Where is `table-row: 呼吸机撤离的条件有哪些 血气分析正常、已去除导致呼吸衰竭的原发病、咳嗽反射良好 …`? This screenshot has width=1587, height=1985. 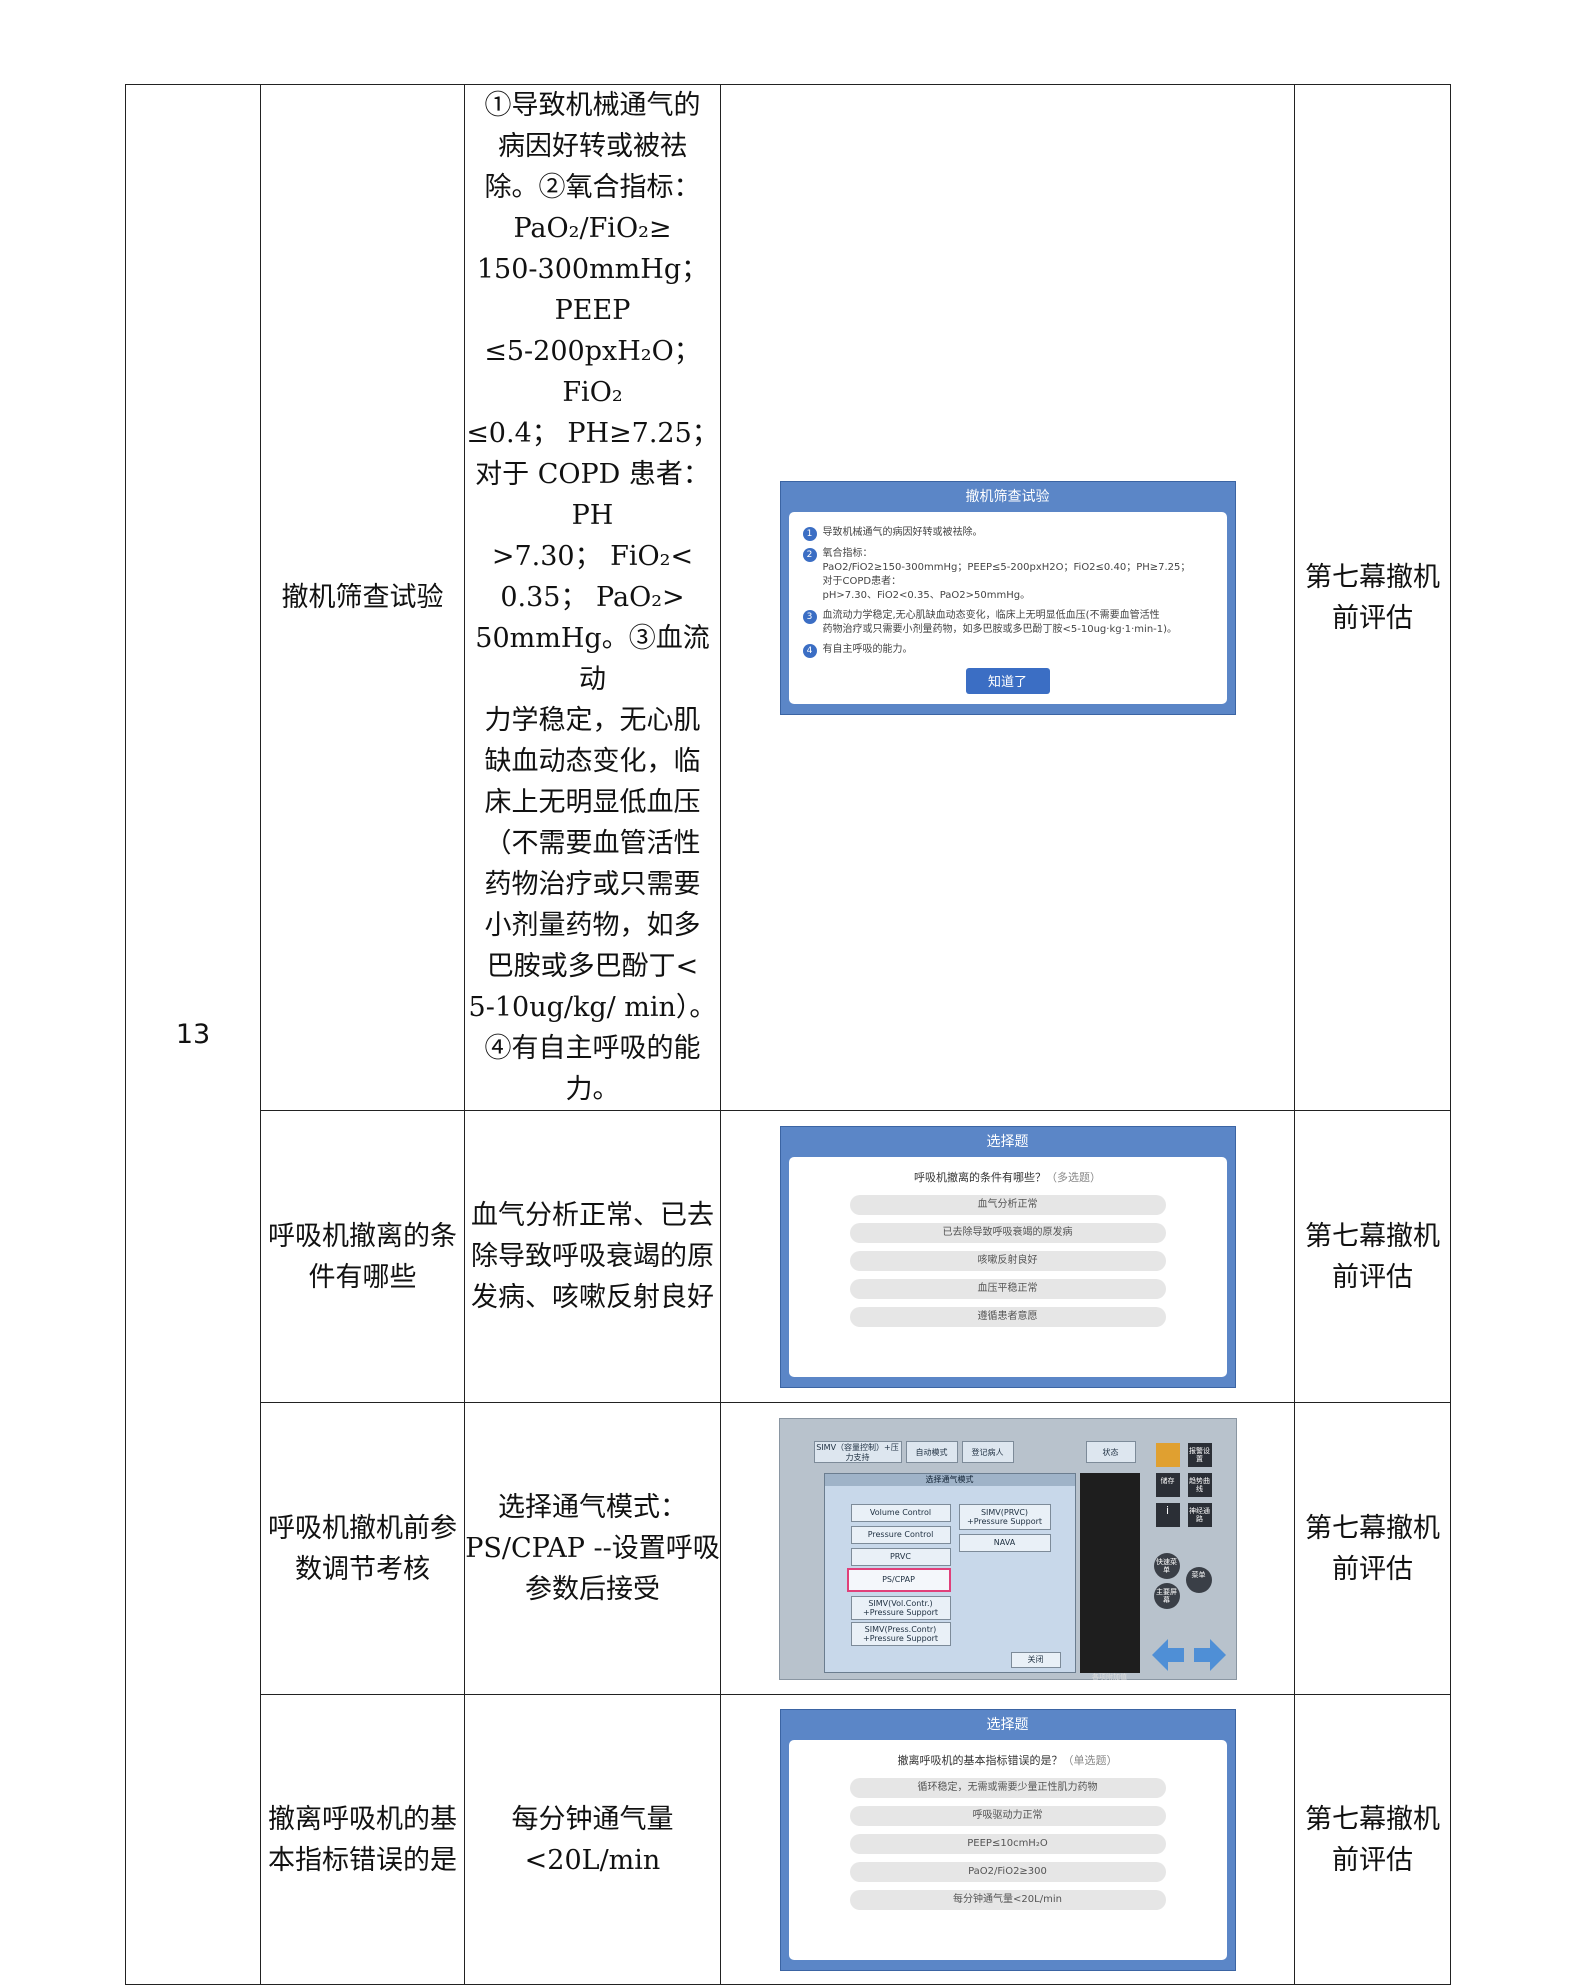
table-row: 呼吸机撤离的条件有哪些 血气分析正常、已去除导致呼吸衰竭的原发病、咳嗽反射良好 … is located at coordinates (788, 1256).